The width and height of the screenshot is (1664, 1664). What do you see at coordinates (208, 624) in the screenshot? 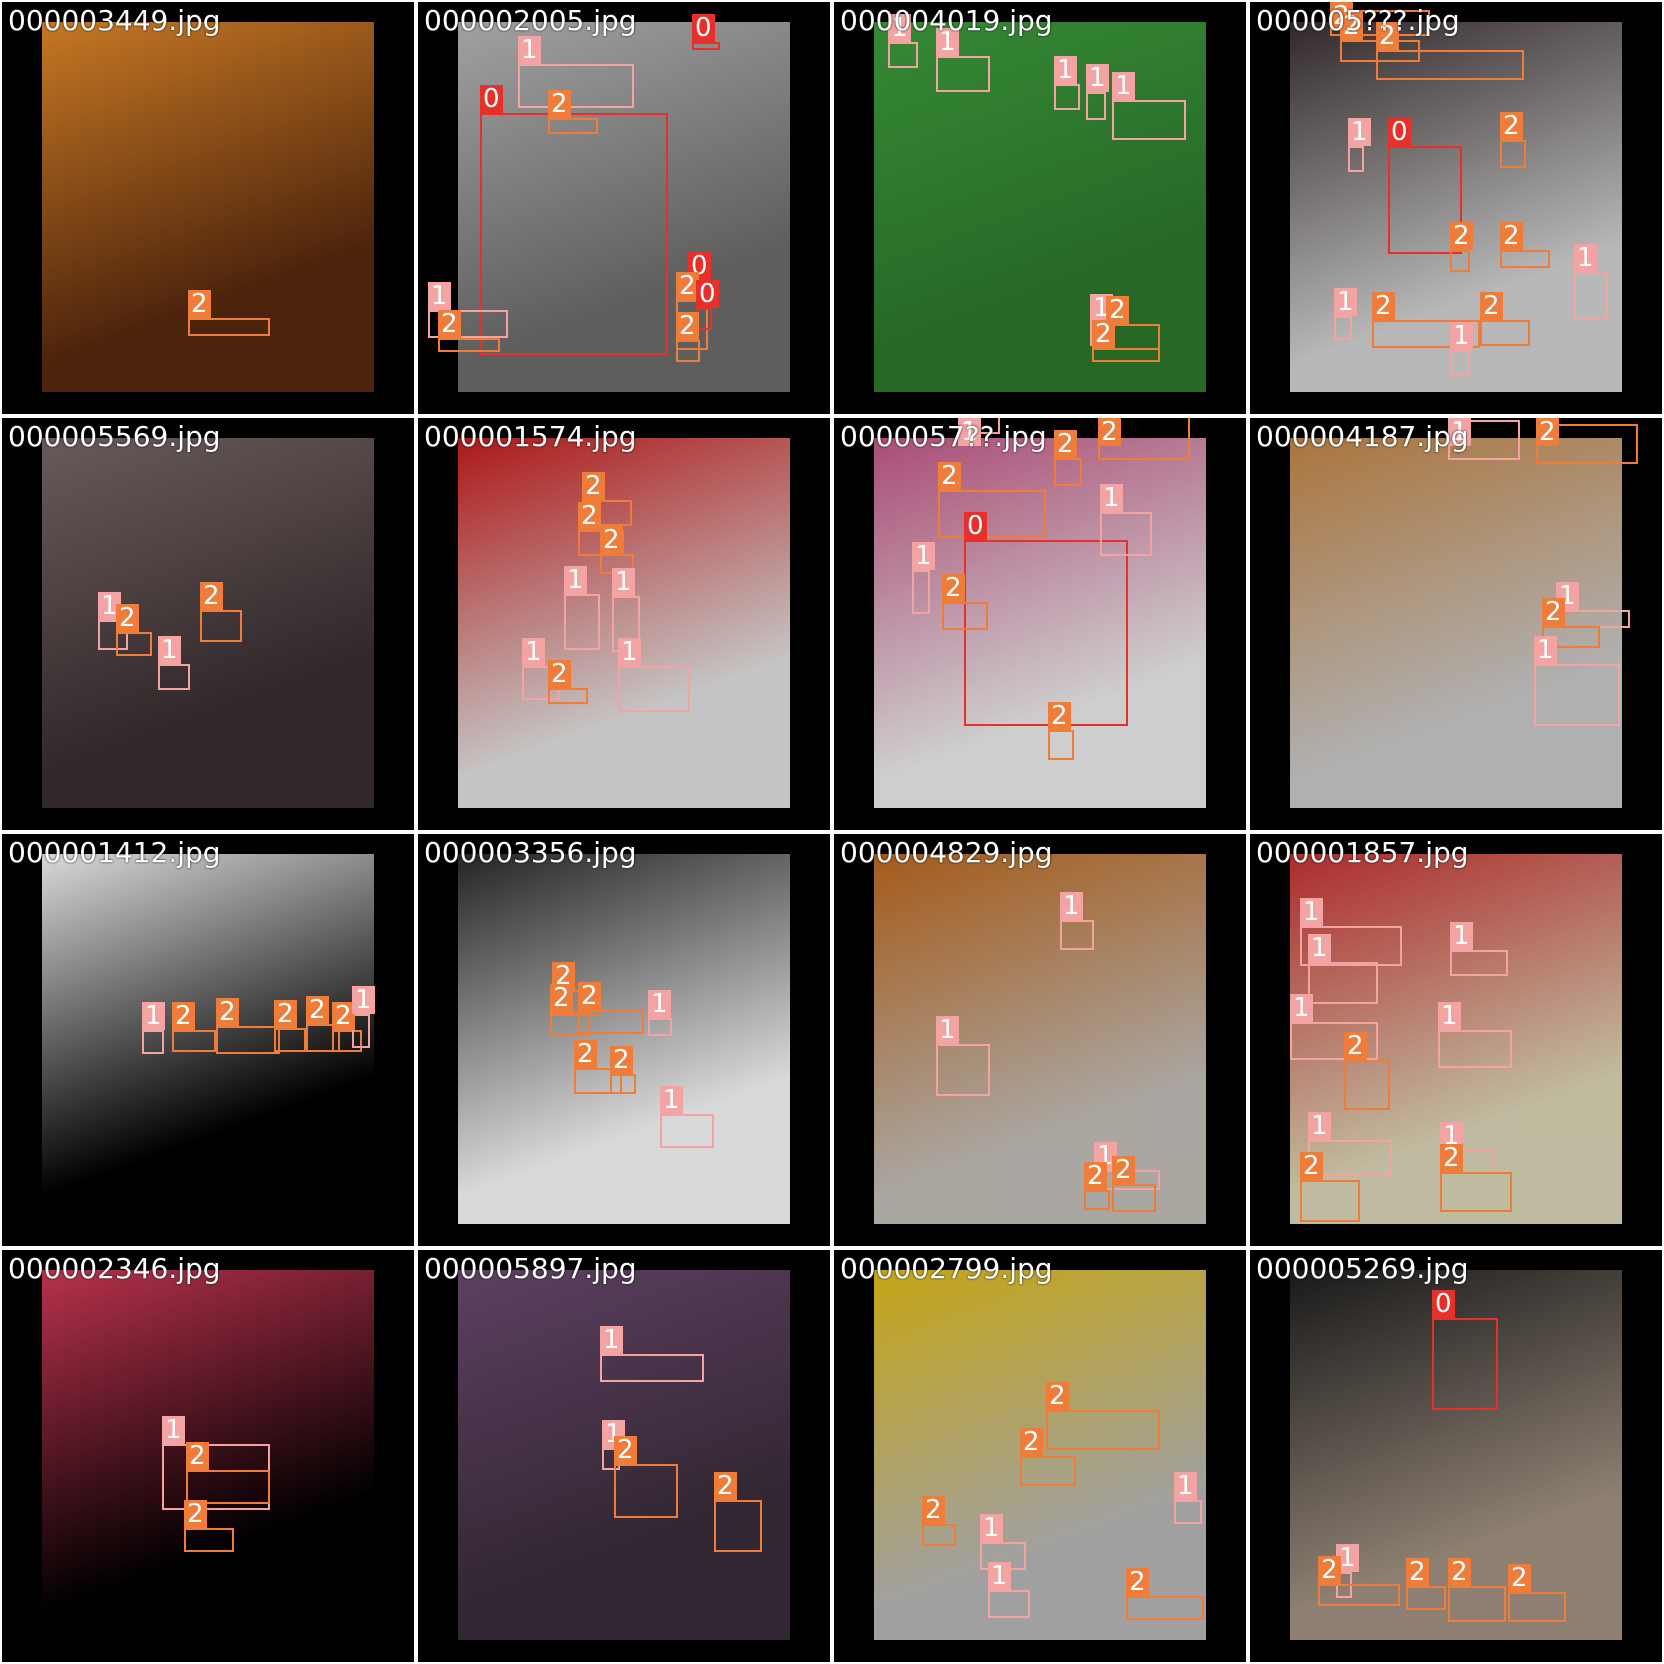
I see `mosaic-tile: 000005569.jpg 1 2 2 1` at bounding box center [208, 624].